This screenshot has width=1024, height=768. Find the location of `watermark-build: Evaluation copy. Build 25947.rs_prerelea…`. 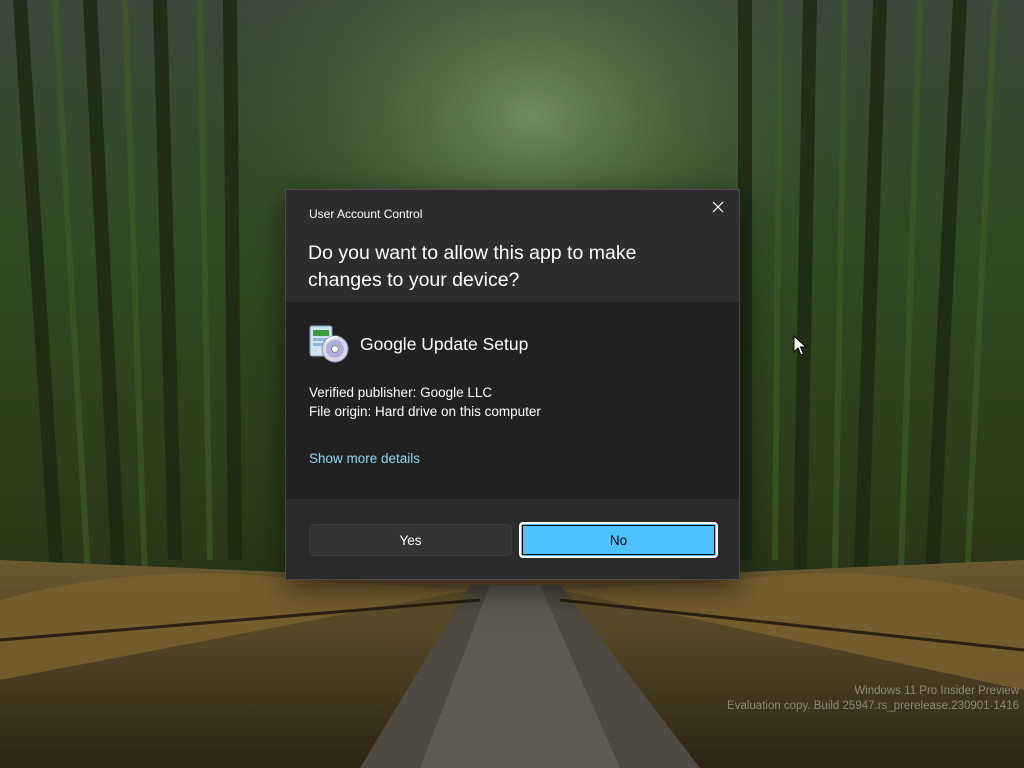

watermark-build: Evaluation copy. Build 25947.rs_prerelea… is located at coordinates (873, 706).